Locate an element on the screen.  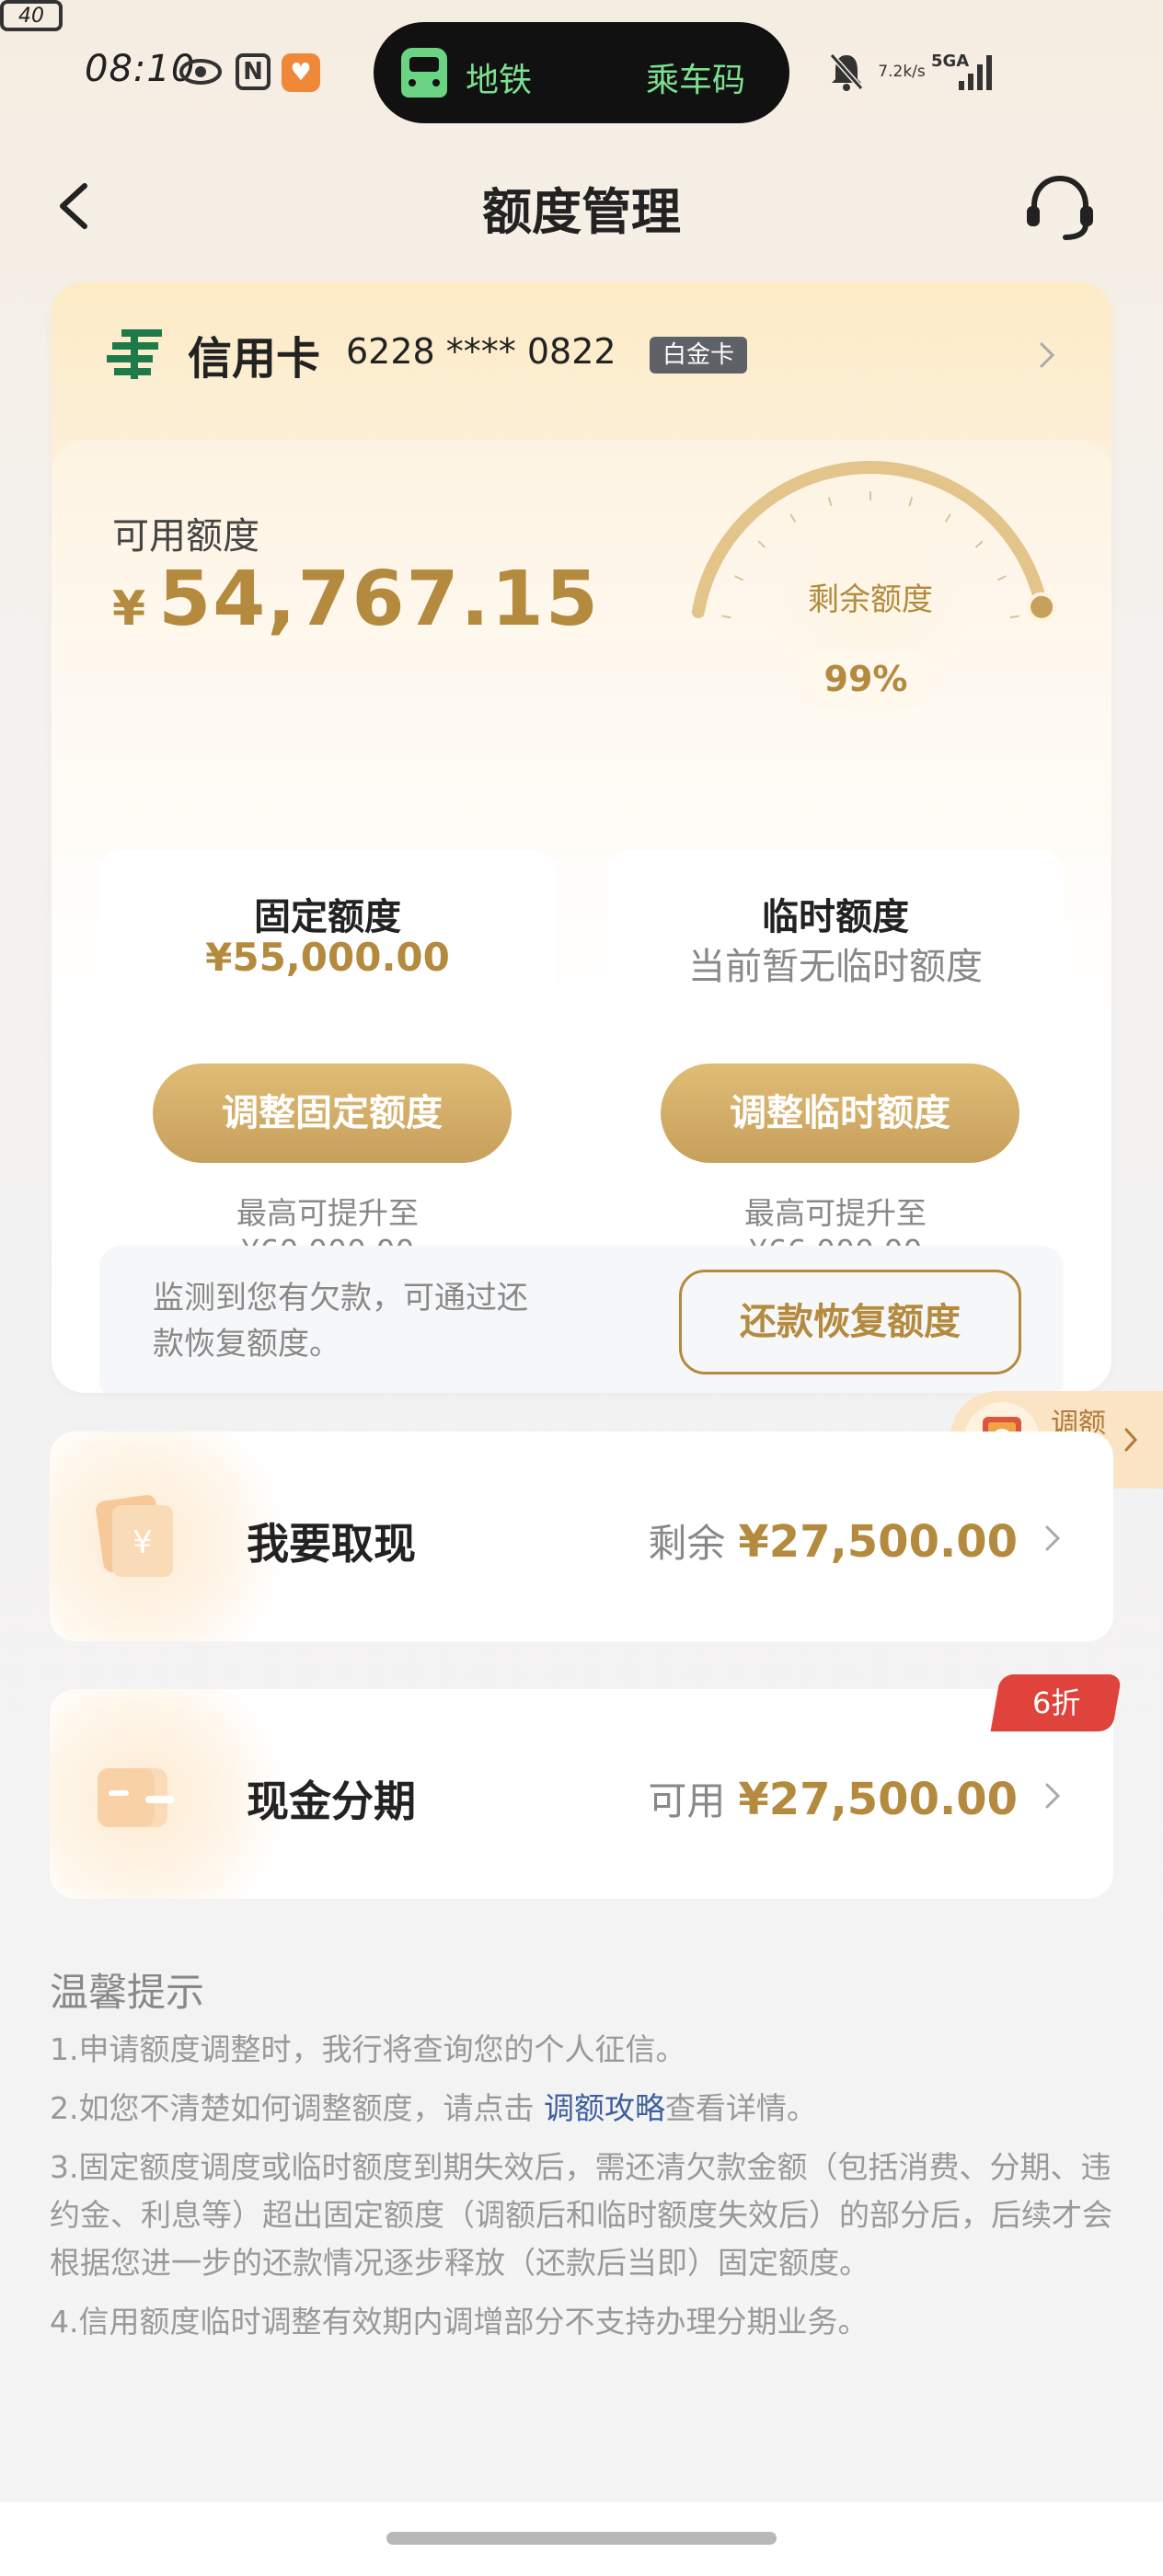
cash-installment-sub: 可用 is located at coordinates (687, 1800).